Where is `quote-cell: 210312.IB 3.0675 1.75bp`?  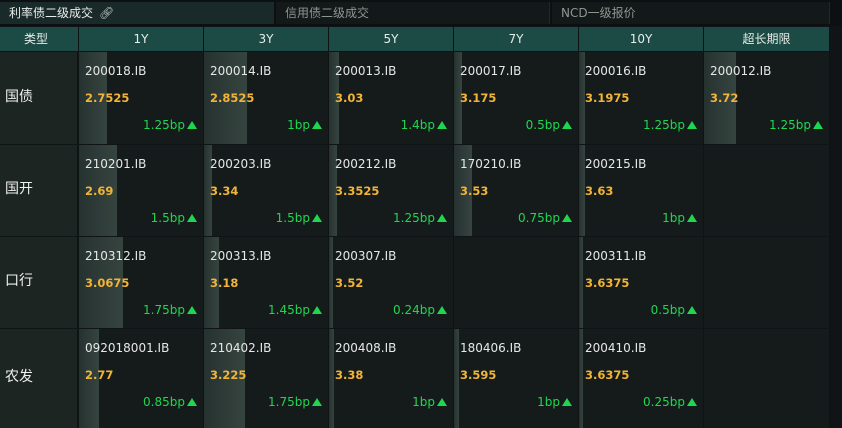 quote-cell: 210312.IB 3.0675 1.75bp is located at coordinates (141, 282).